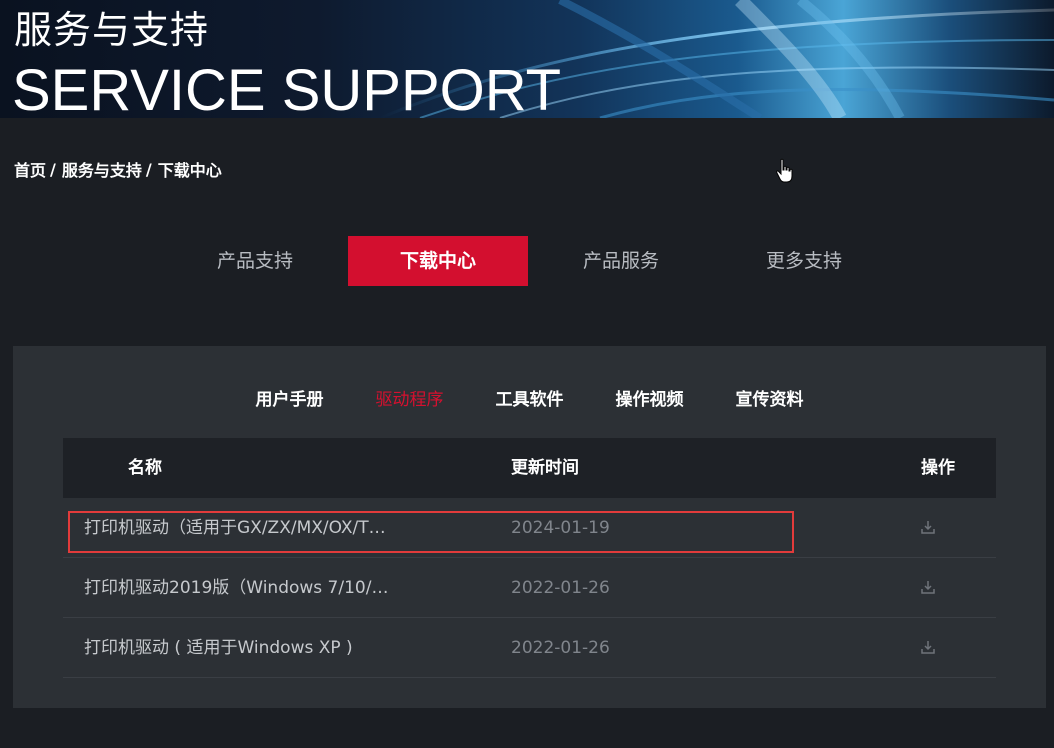 This screenshot has width=1054, height=748. I want to click on banner-title-en: SERVICE SUPPORT, so click(287, 88).